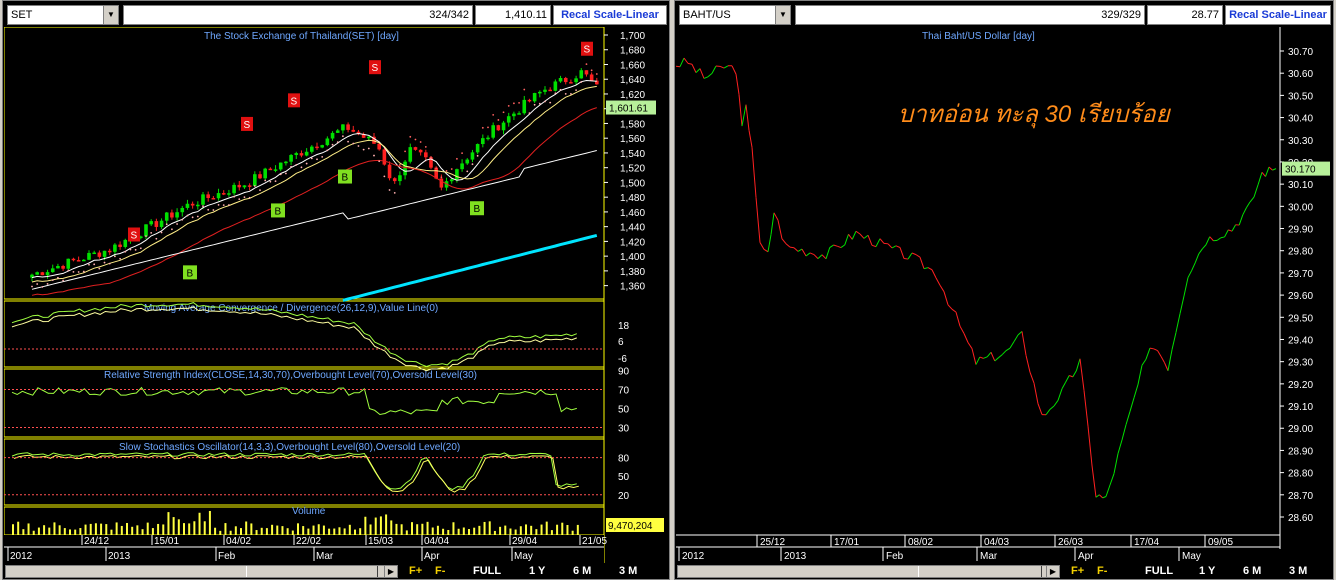  Describe the element at coordinates (21, 556) in the screenshot. I see `month-label: 2012` at that location.